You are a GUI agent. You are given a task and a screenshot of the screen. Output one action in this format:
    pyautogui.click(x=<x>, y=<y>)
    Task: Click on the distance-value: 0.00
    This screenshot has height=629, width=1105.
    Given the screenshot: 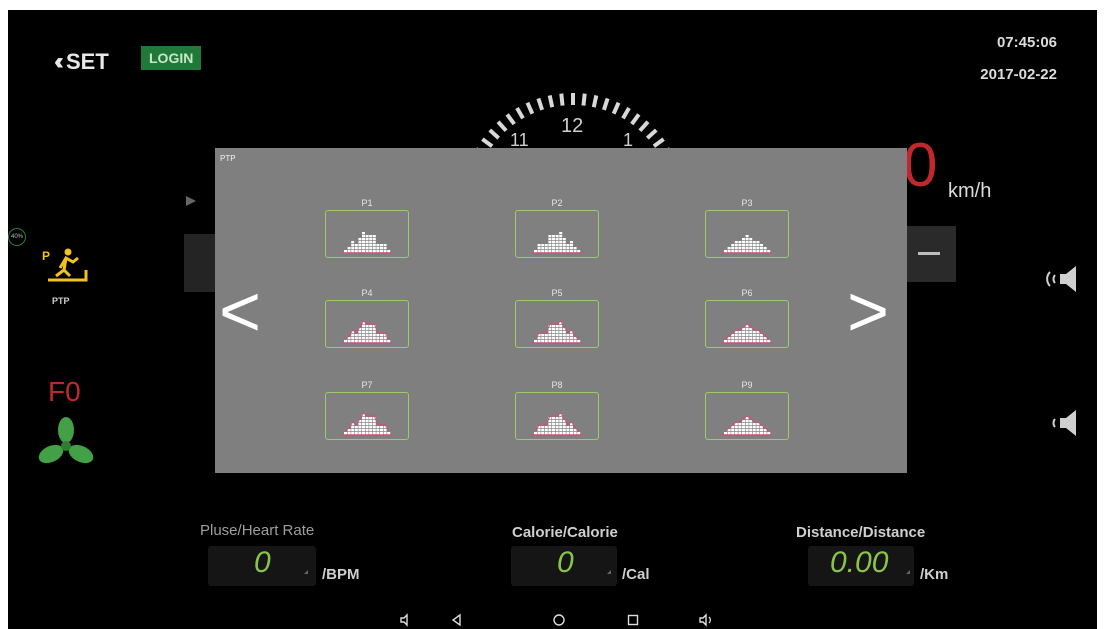 What is the action you would take?
    pyautogui.click(x=859, y=562)
    